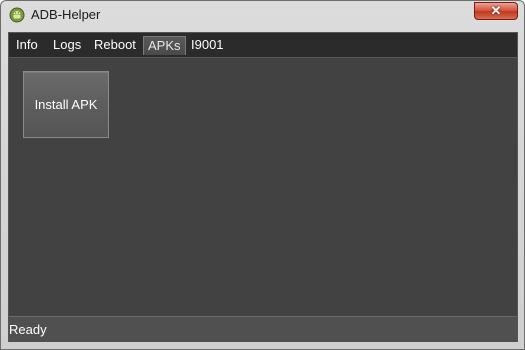 This screenshot has height=350, width=525. What do you see at coordinates (262, 16) in the screenshot?
I see `title-bar: ADB-Helper ✕` at bounding box center [262, 16].